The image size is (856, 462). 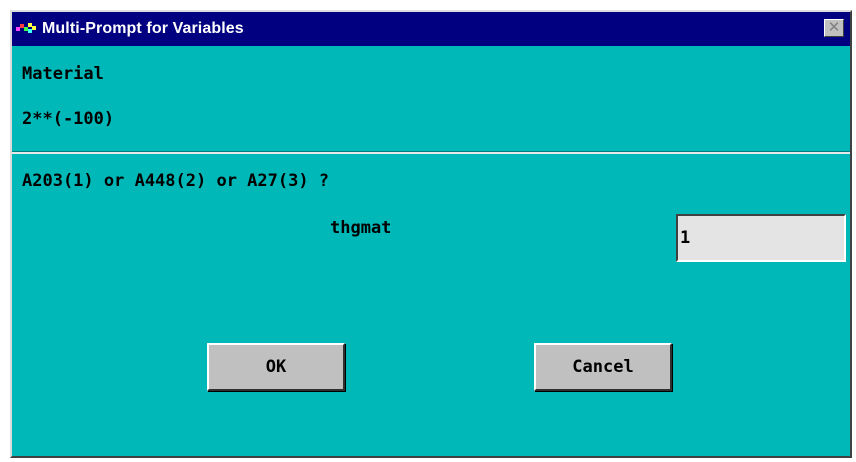 I want to click on cancel-button: Cancel, so click(x=603, y=367).